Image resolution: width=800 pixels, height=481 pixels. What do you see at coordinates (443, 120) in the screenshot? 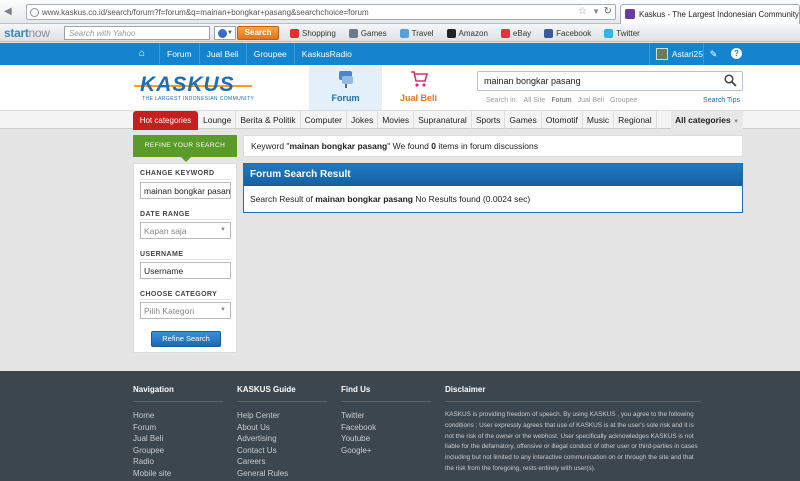
I see `category-supranatural: Supranatural` at bounding box center [443, 120].